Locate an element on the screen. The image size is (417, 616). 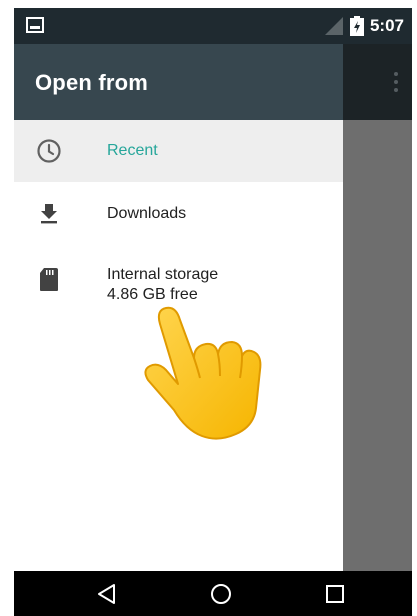
status-bar: 5:07 is located at coordinates (213, 26).